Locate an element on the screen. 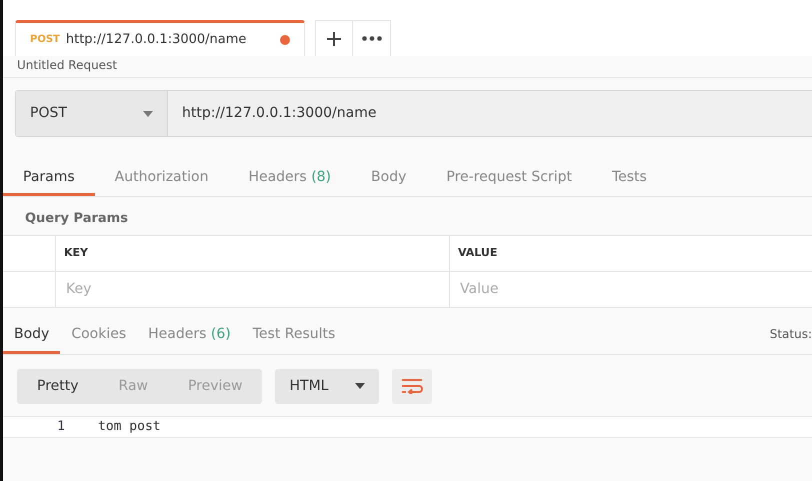  line-number: 1 is located at coordinates (60, 427).